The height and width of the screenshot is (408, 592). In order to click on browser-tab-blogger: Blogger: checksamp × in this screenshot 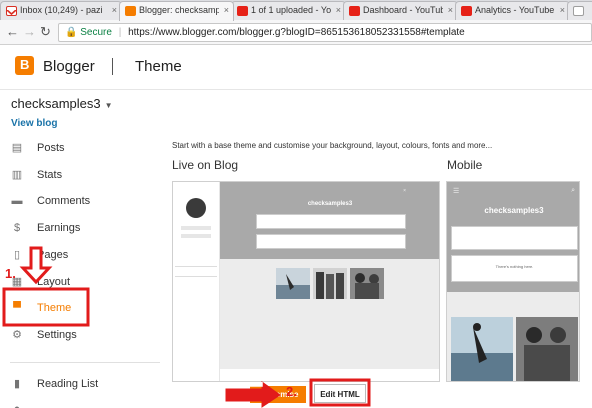, I will do `click(176, 11)`.